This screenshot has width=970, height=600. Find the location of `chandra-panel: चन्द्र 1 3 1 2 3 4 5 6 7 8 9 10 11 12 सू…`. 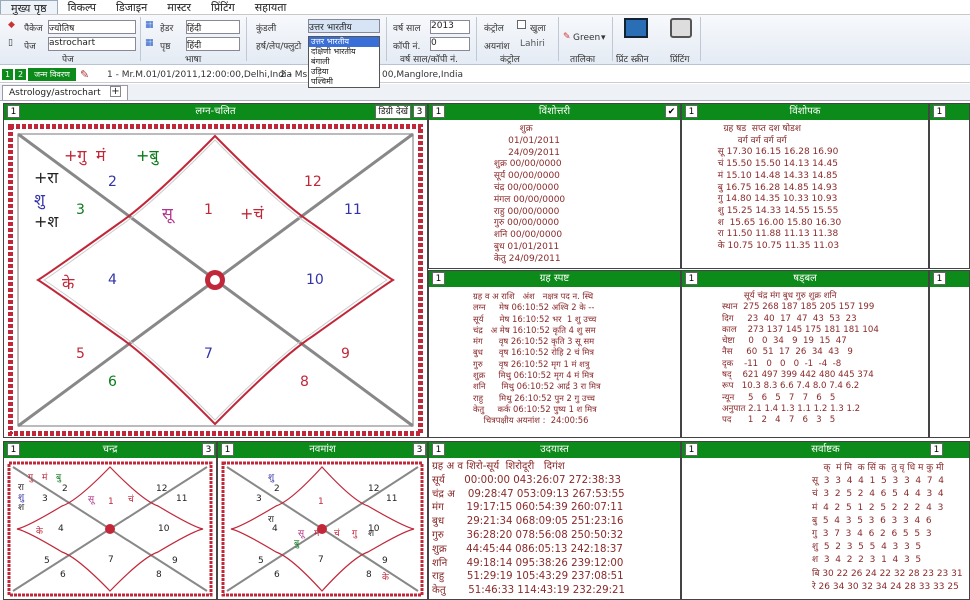

chandra-panel: चन्द्र 1 3 1 2 3 4 5 6 7 8 9 10 11 12 सू… is located at coordinates (110, 520).